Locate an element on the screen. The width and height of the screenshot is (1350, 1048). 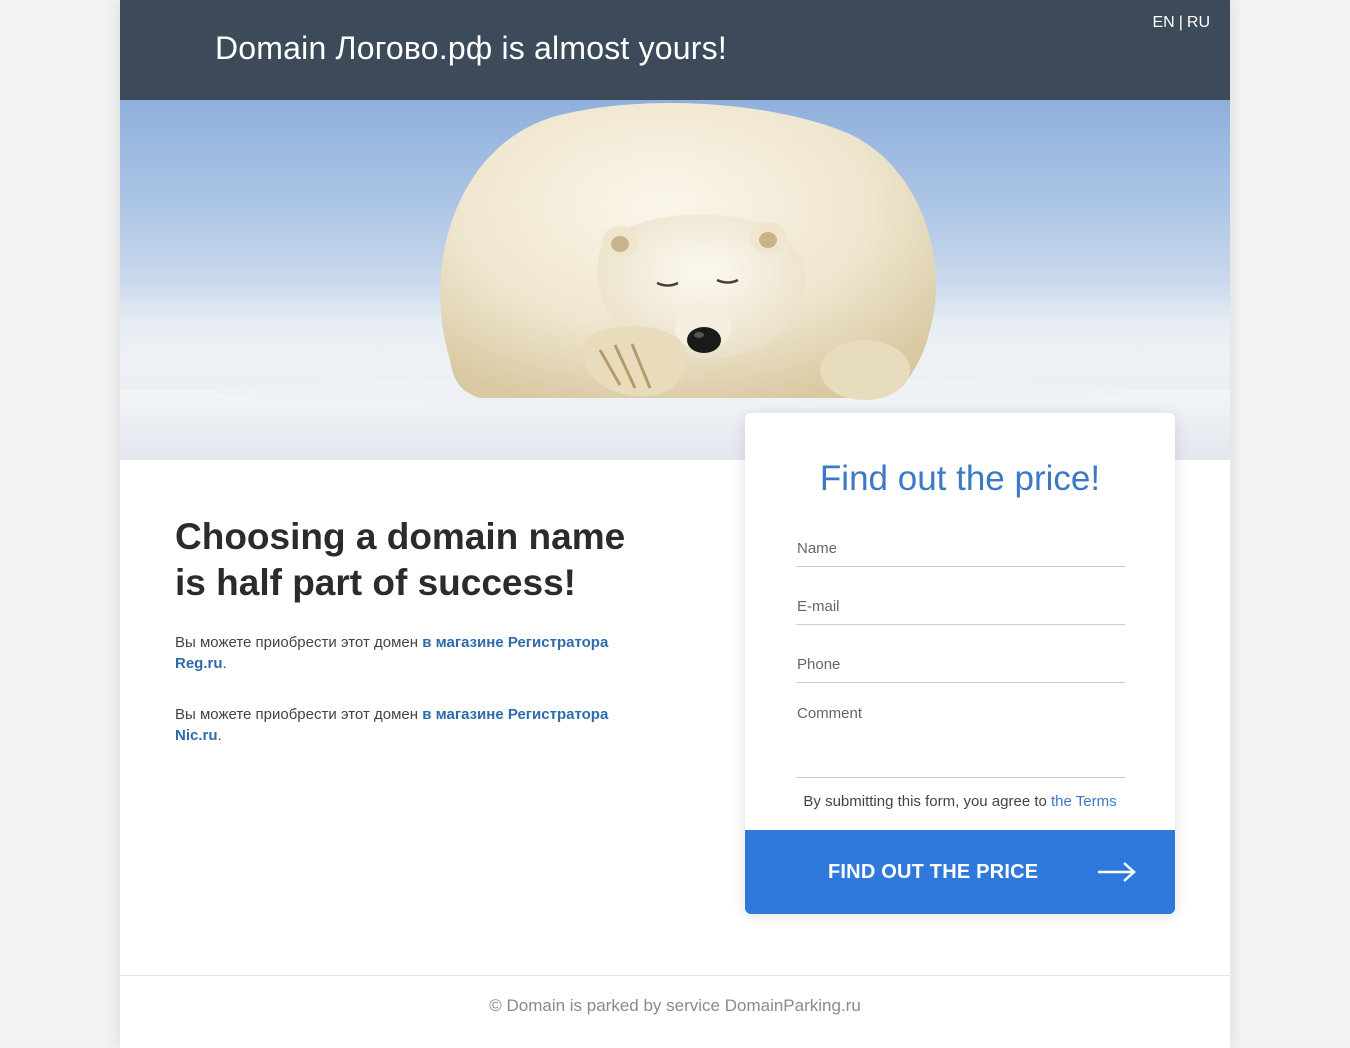
nic-ru-link-line-1: в магазине Регистратора is located at coordinates (515, 714).